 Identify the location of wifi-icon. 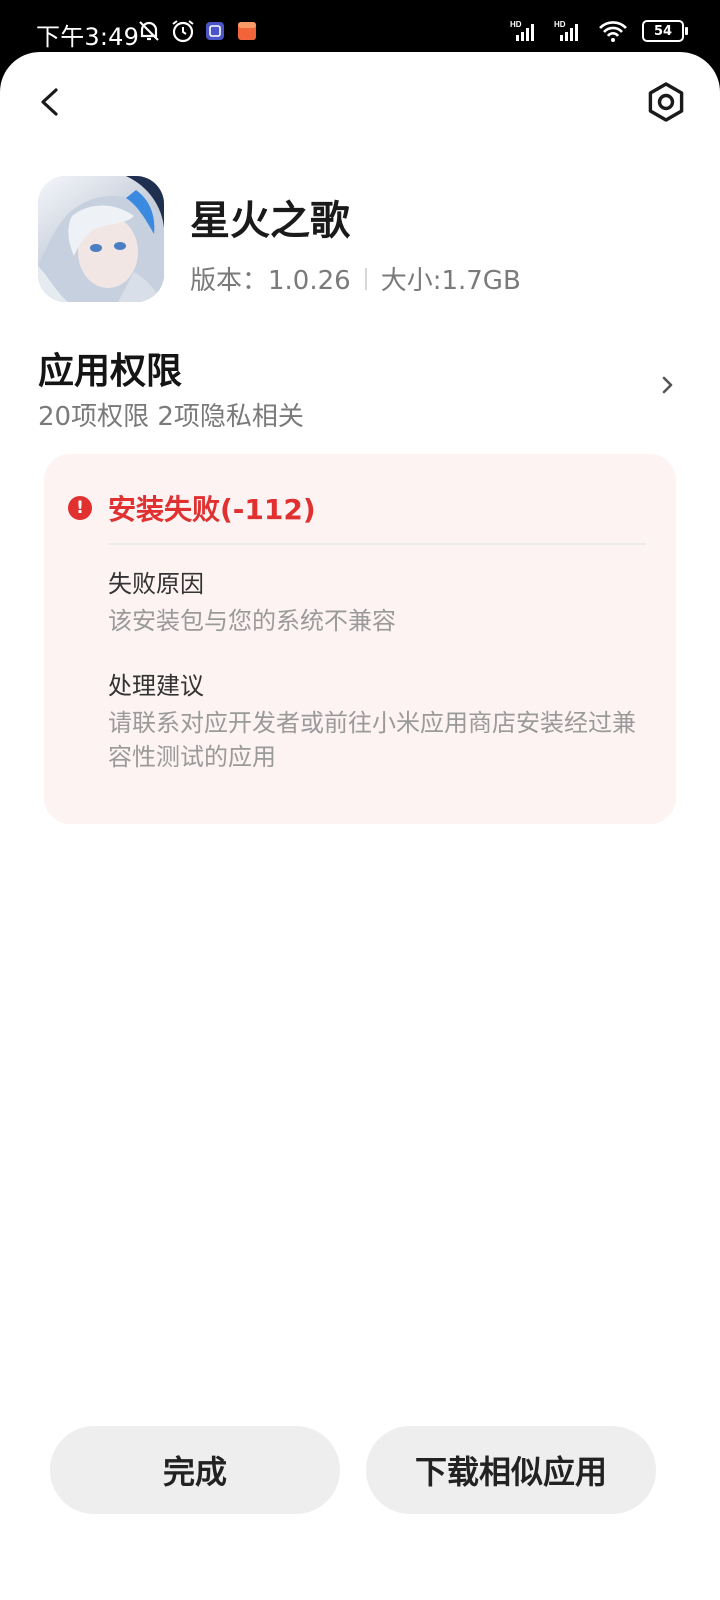
(613, 31).